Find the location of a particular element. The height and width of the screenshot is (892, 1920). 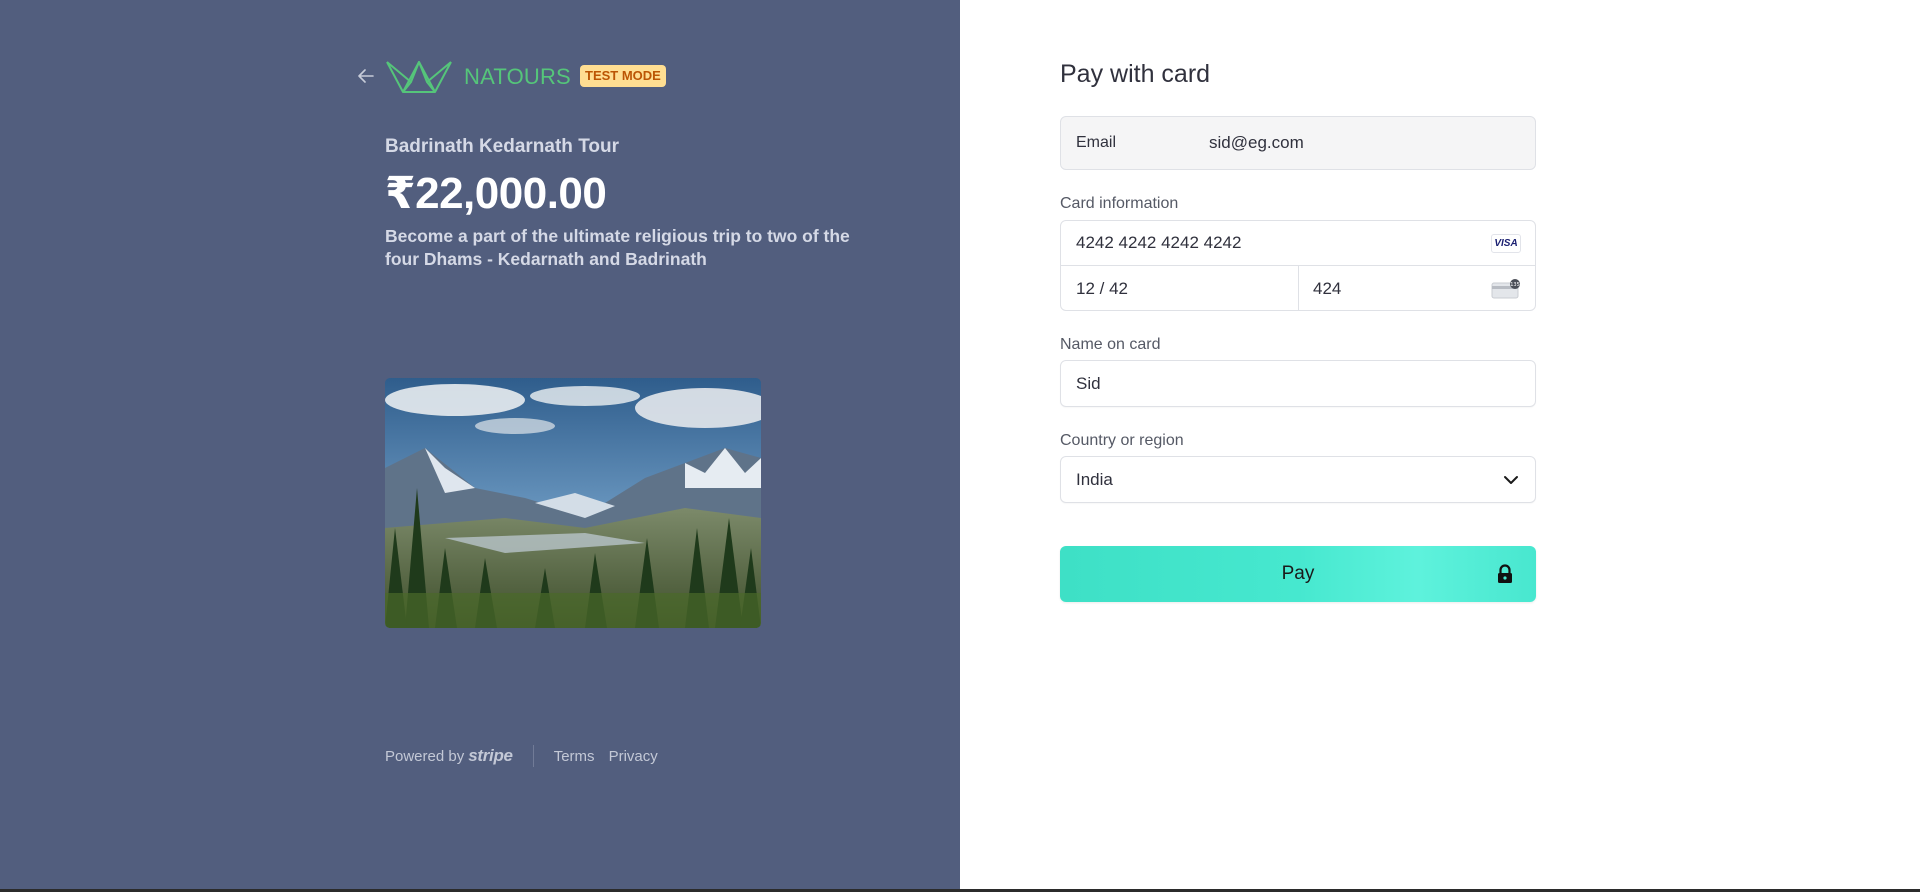

arrow-left-icon is located at coordinates (366, 76).